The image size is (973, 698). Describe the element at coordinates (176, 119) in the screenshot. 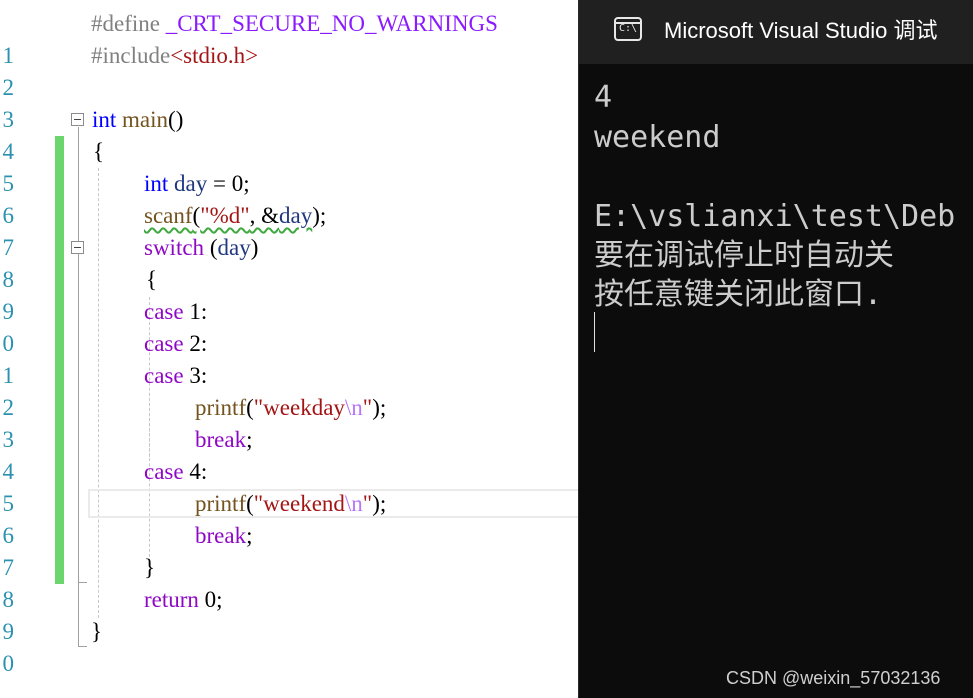

I see `parens: ()` at that location.